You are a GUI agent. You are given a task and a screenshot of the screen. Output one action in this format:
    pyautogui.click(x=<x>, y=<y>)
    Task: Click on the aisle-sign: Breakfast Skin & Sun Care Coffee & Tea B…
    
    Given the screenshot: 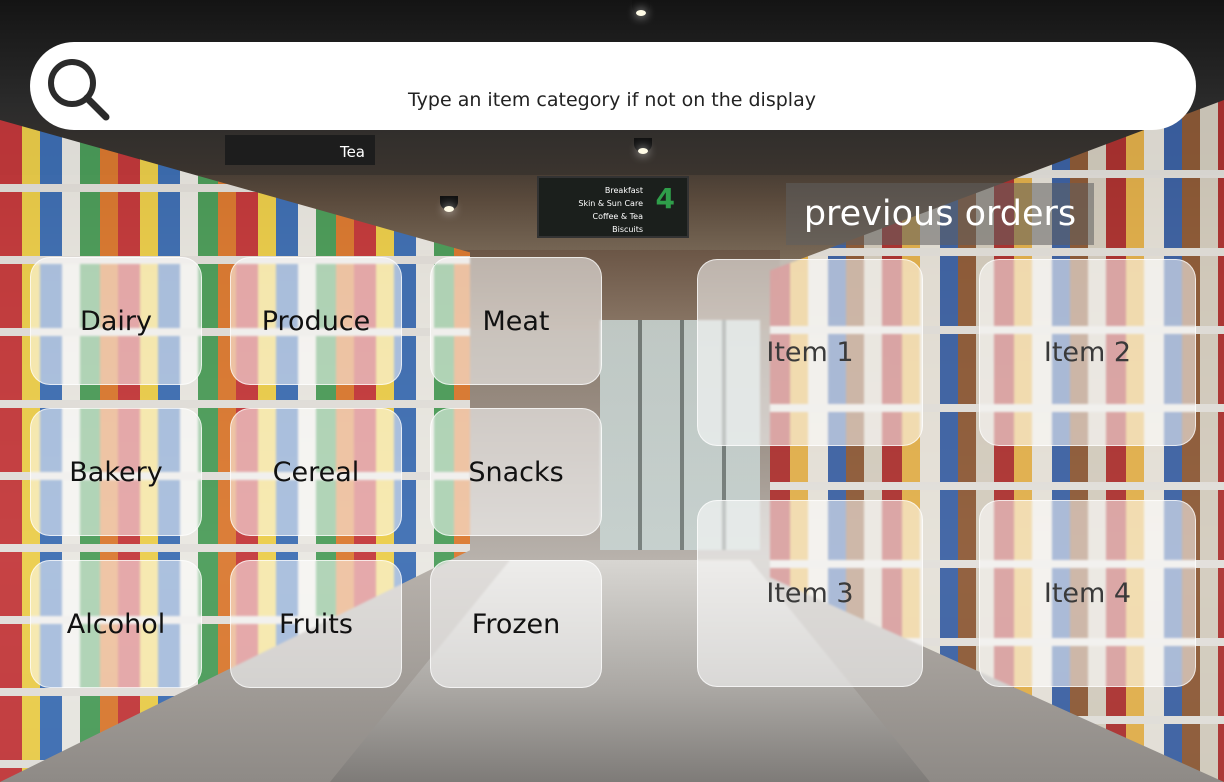 What is the action you would take?
    pyautogui.click(x=613, y=207)
    